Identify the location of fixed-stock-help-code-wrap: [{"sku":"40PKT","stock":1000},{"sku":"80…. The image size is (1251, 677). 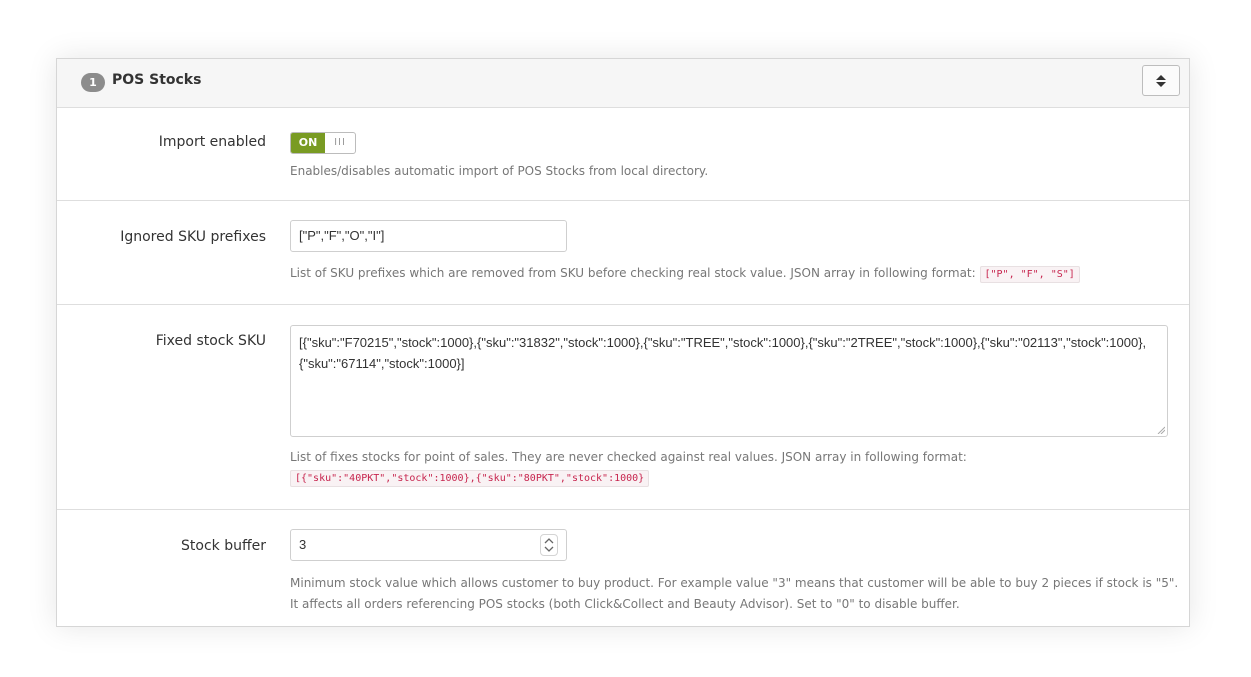
(470, 478).